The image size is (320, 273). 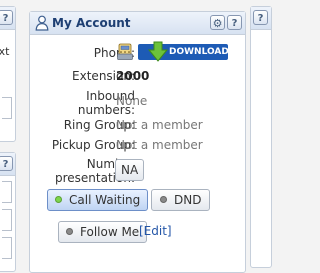 I want to click on gear-icon: ⚙, so click(x=217, y=22).